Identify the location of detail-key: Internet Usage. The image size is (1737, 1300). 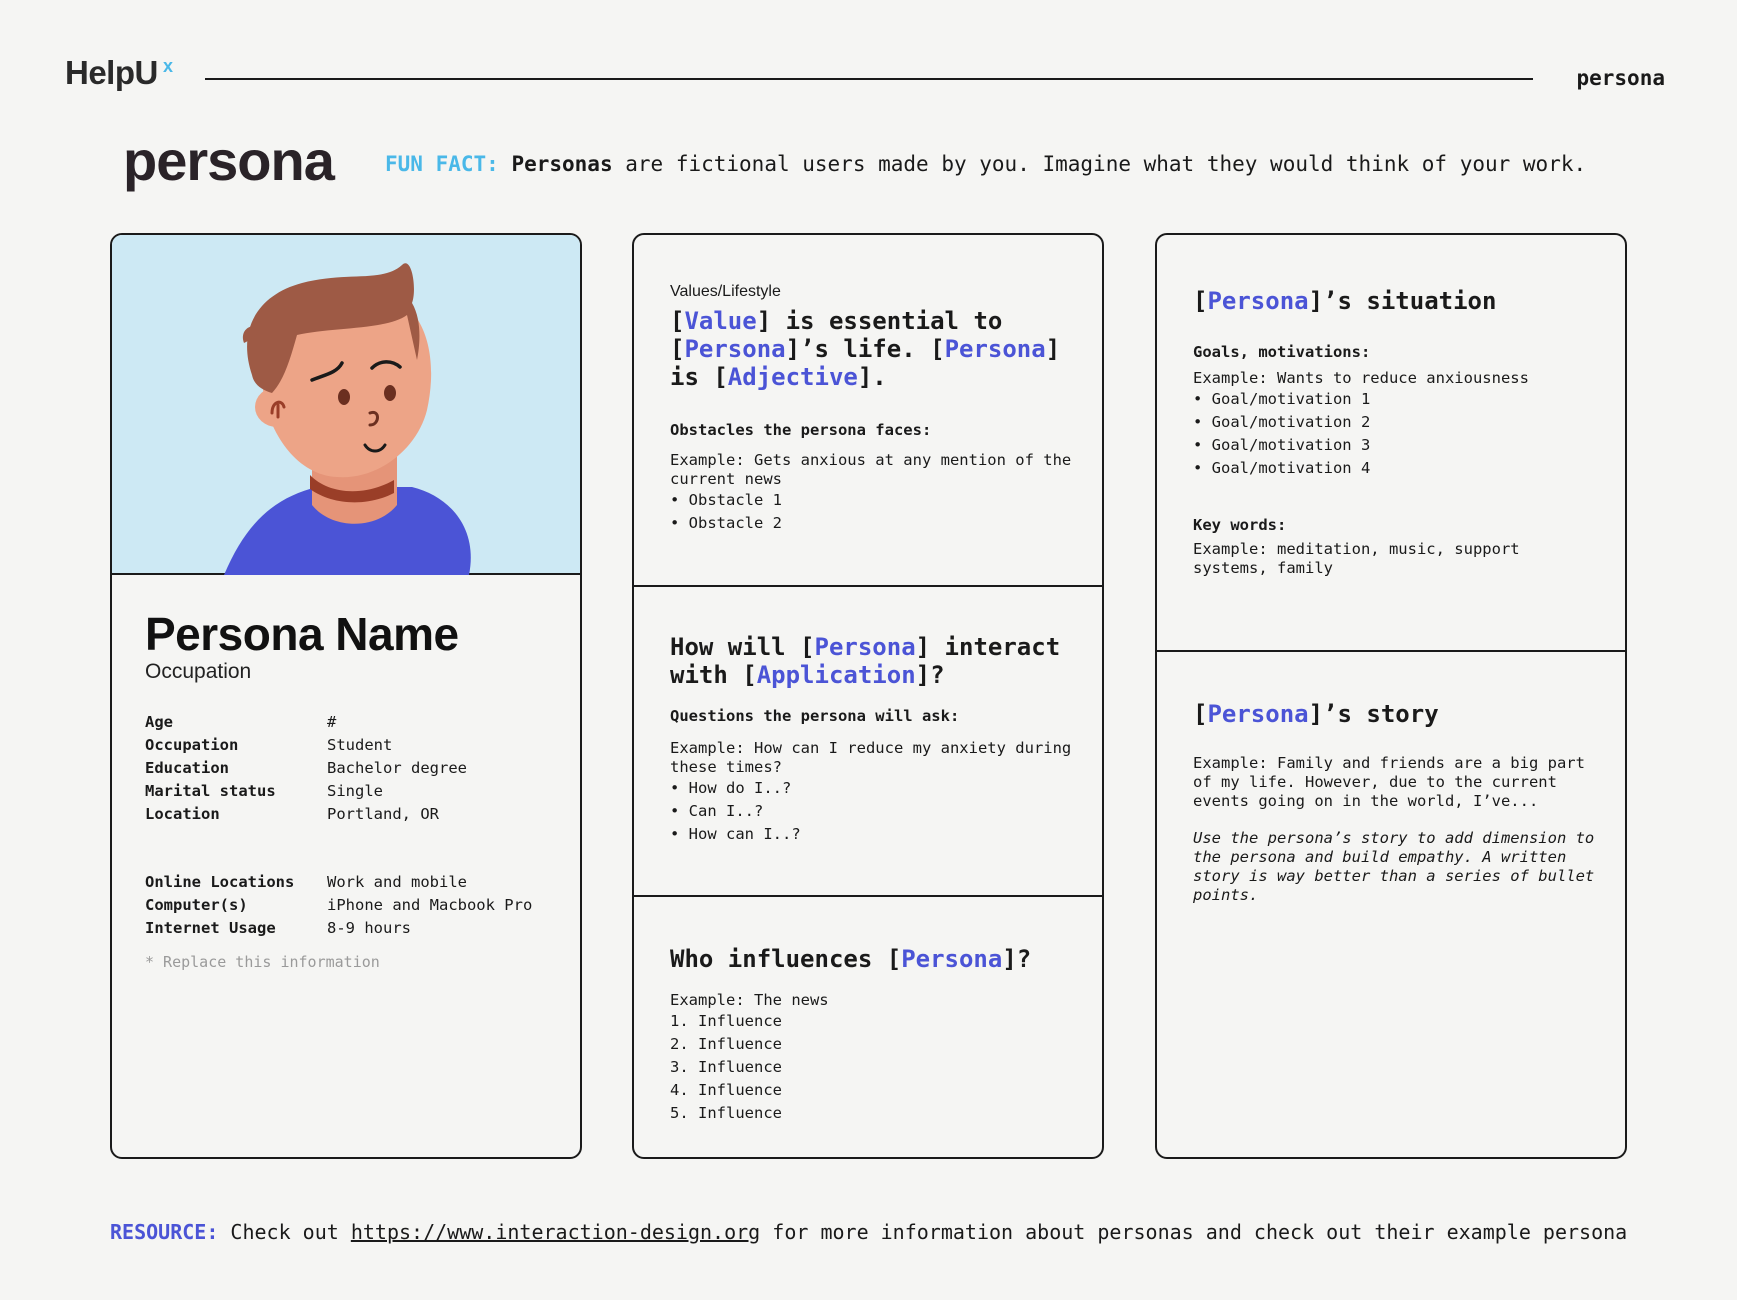
(210, 928).